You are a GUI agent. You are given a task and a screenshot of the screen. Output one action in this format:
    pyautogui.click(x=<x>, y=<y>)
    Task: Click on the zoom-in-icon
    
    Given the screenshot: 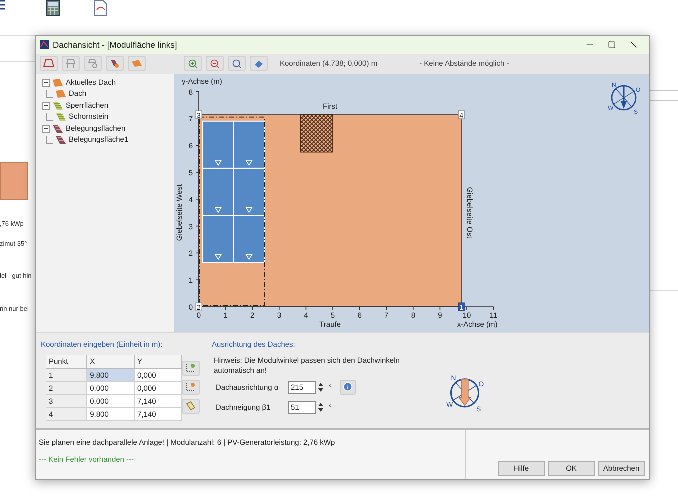 What is the action you would take?
    pyautogui.click(x=193, y=63)
    